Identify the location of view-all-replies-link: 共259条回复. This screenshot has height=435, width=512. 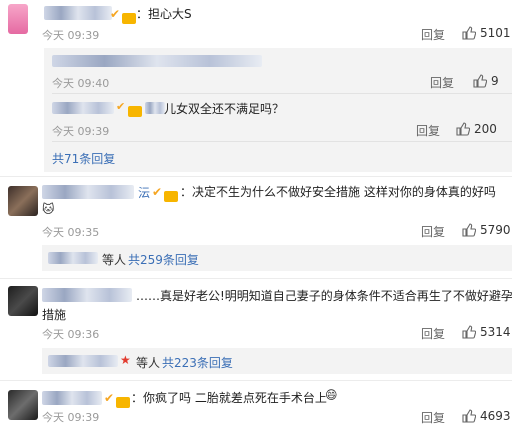
(163, 259).